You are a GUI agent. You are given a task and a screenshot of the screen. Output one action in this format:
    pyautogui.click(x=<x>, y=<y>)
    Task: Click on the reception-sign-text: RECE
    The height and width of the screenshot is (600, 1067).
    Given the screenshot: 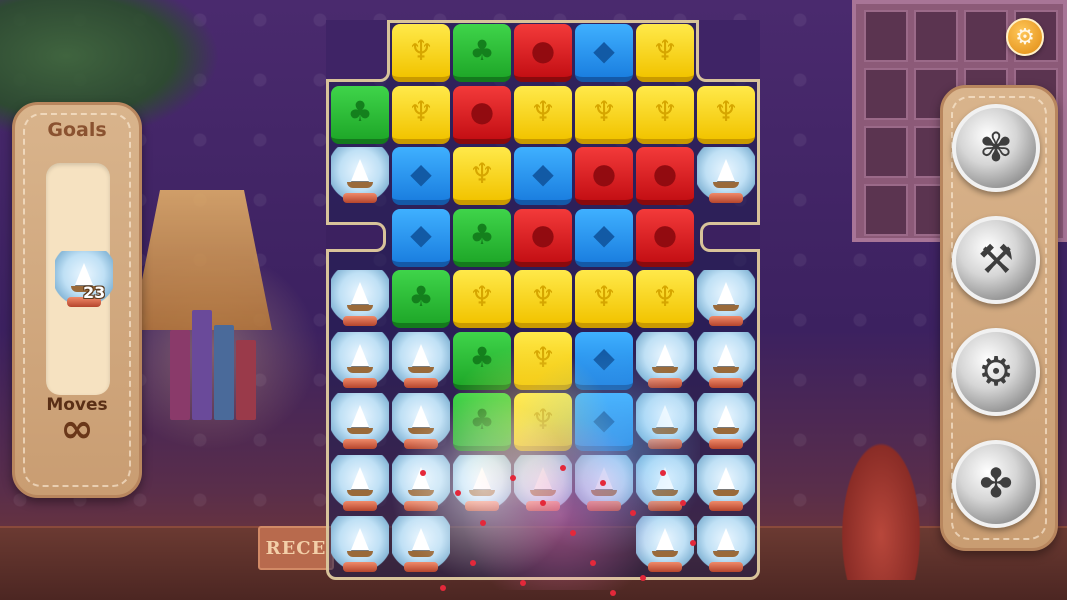 What is the action you would take?
    pyautogui.click(x=296, y=548)
    